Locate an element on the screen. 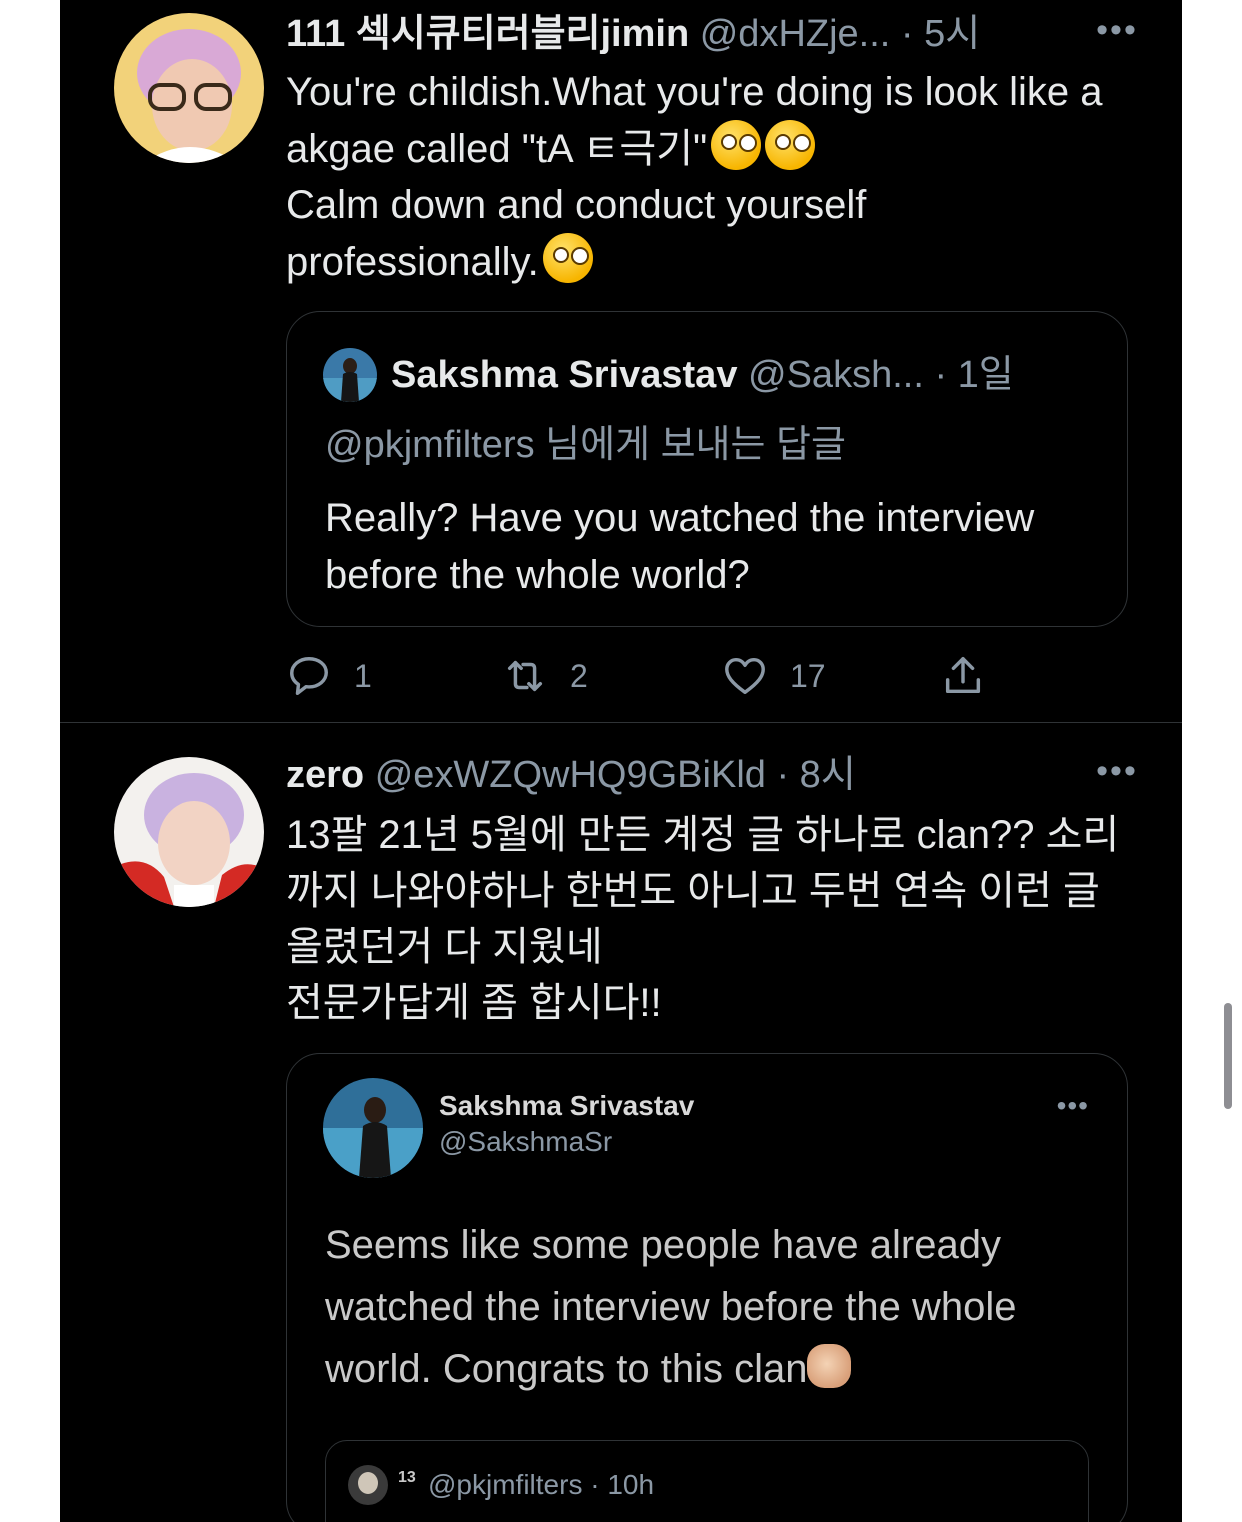  embedded-avatar is located at coordinates (373, 1128).